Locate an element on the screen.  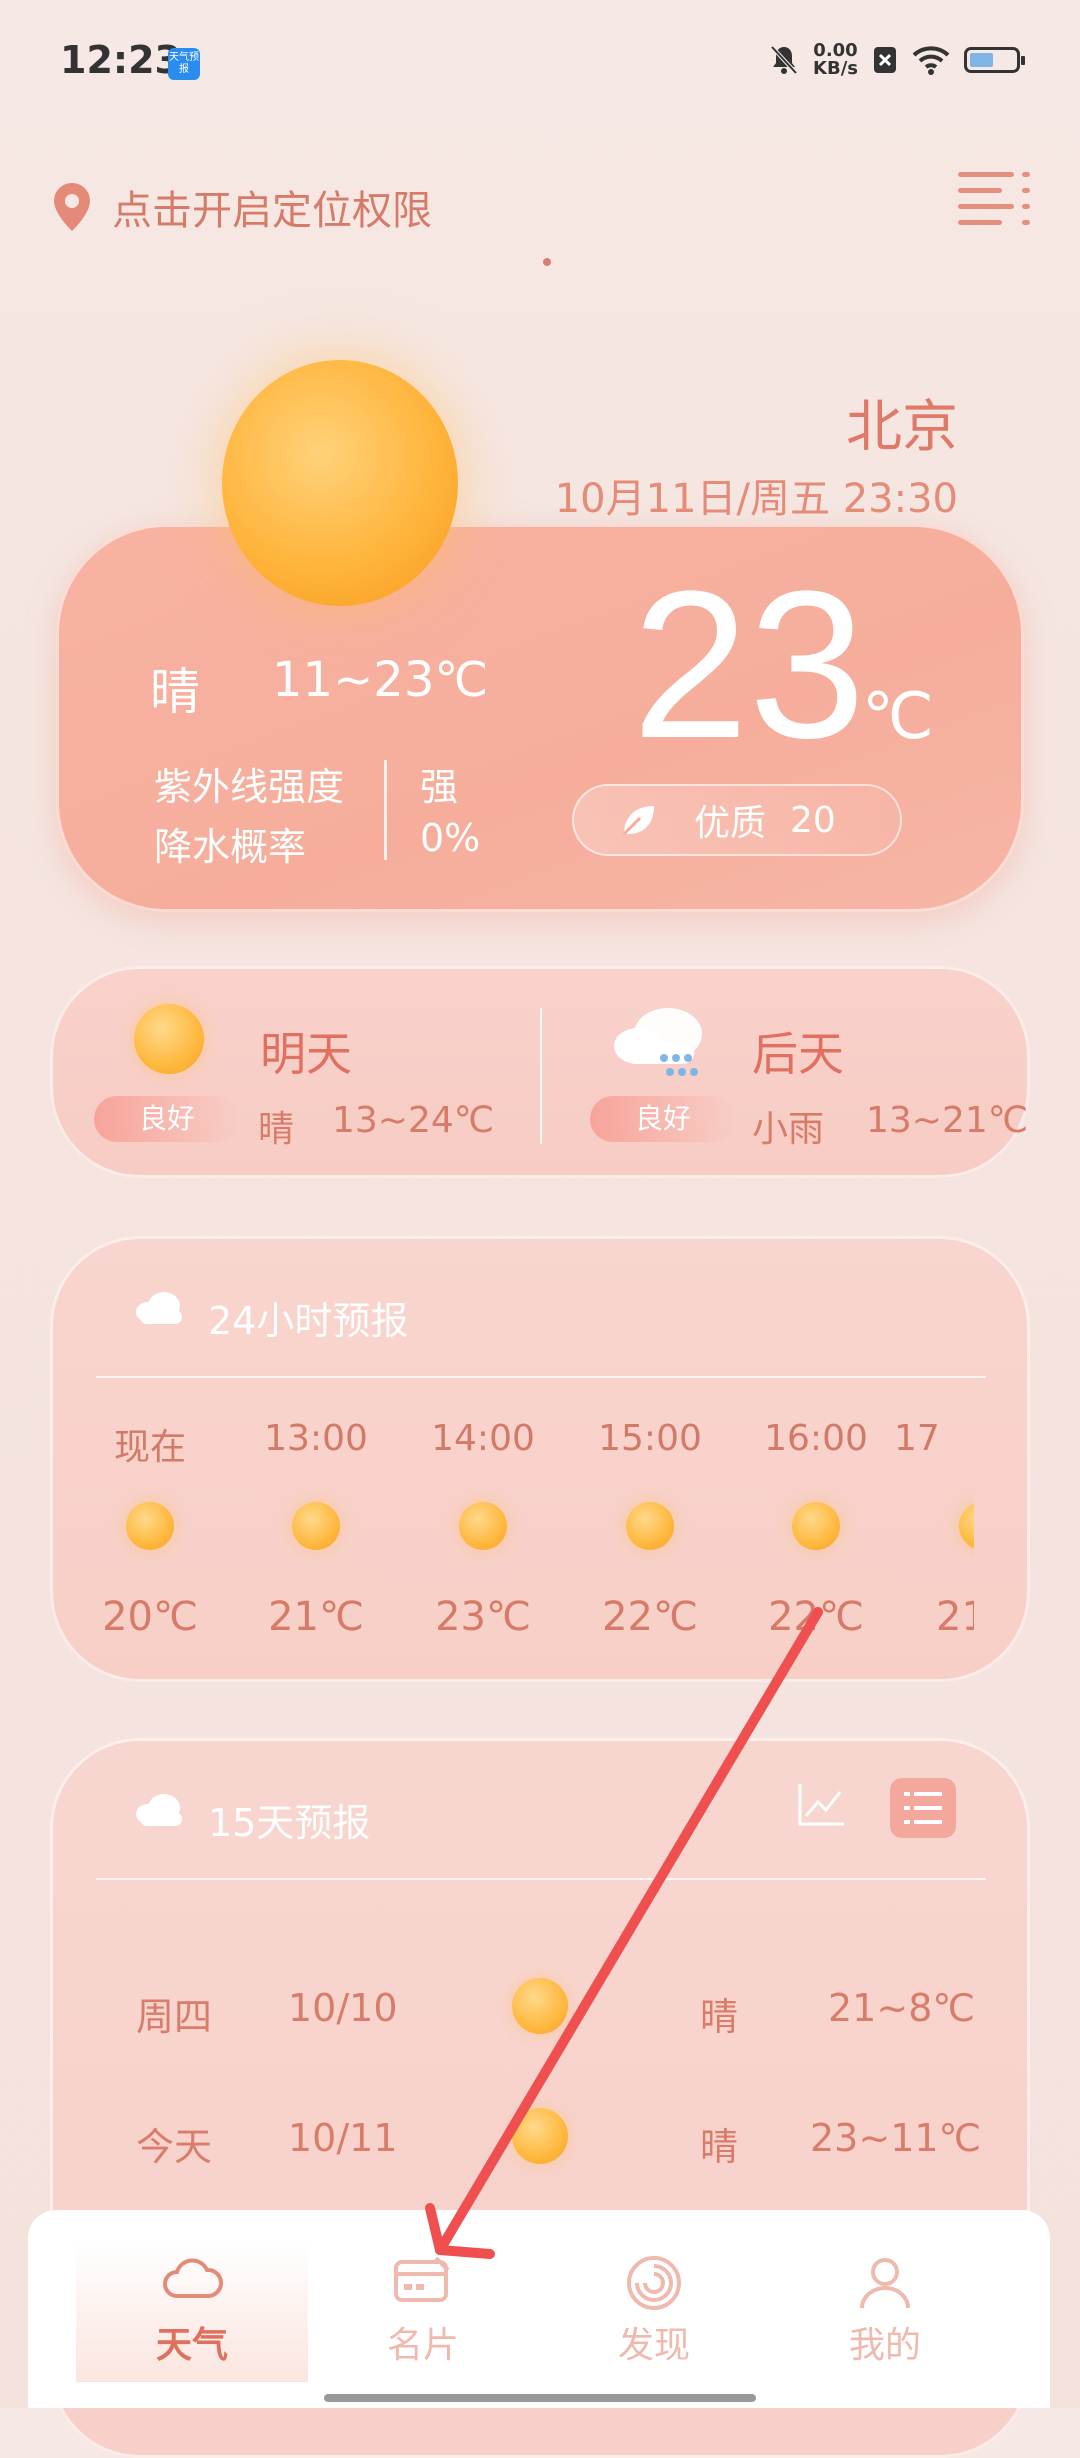
page-indicator-dot is located at coordinates (547, 262).